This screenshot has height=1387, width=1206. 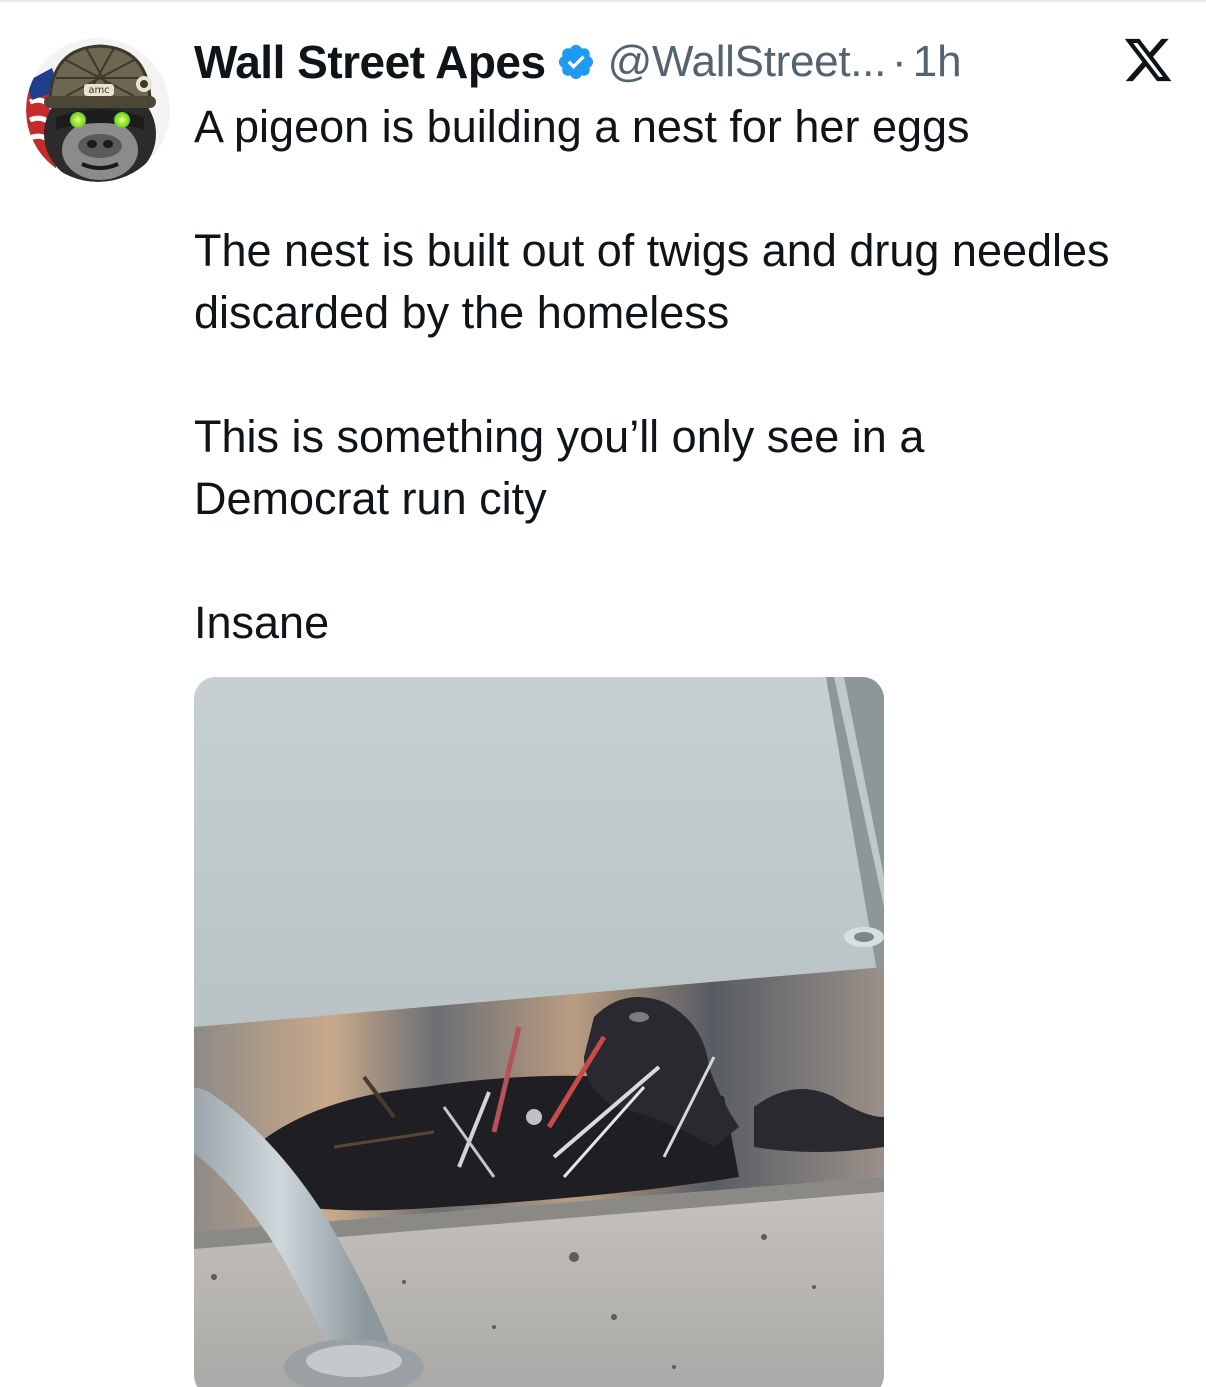 I want to click on avatar: amc, so click(x=98, y=110).